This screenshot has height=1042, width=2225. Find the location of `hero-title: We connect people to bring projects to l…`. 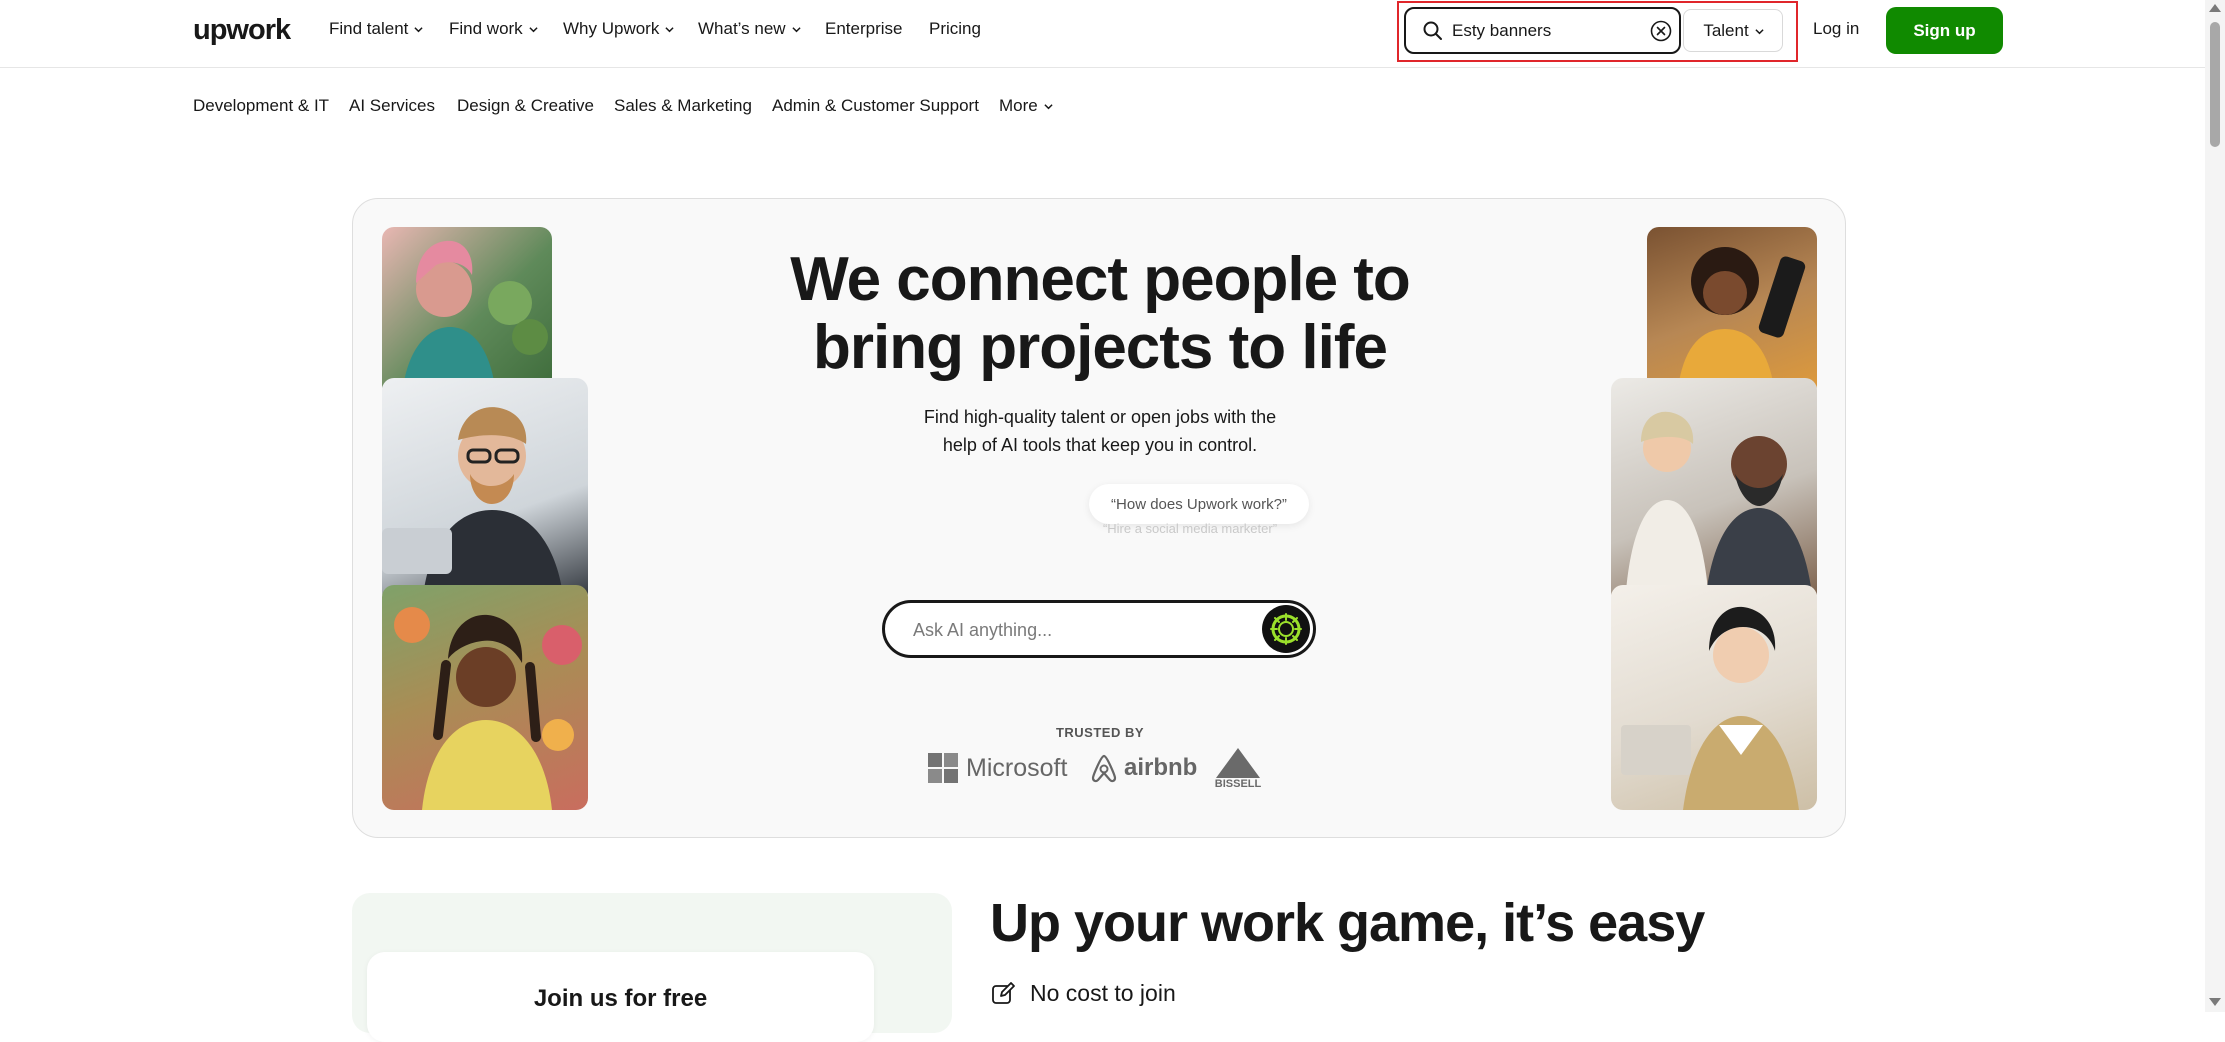

hero-title: We connect people to bring projects to l… is located at coordinates (1100, 314).